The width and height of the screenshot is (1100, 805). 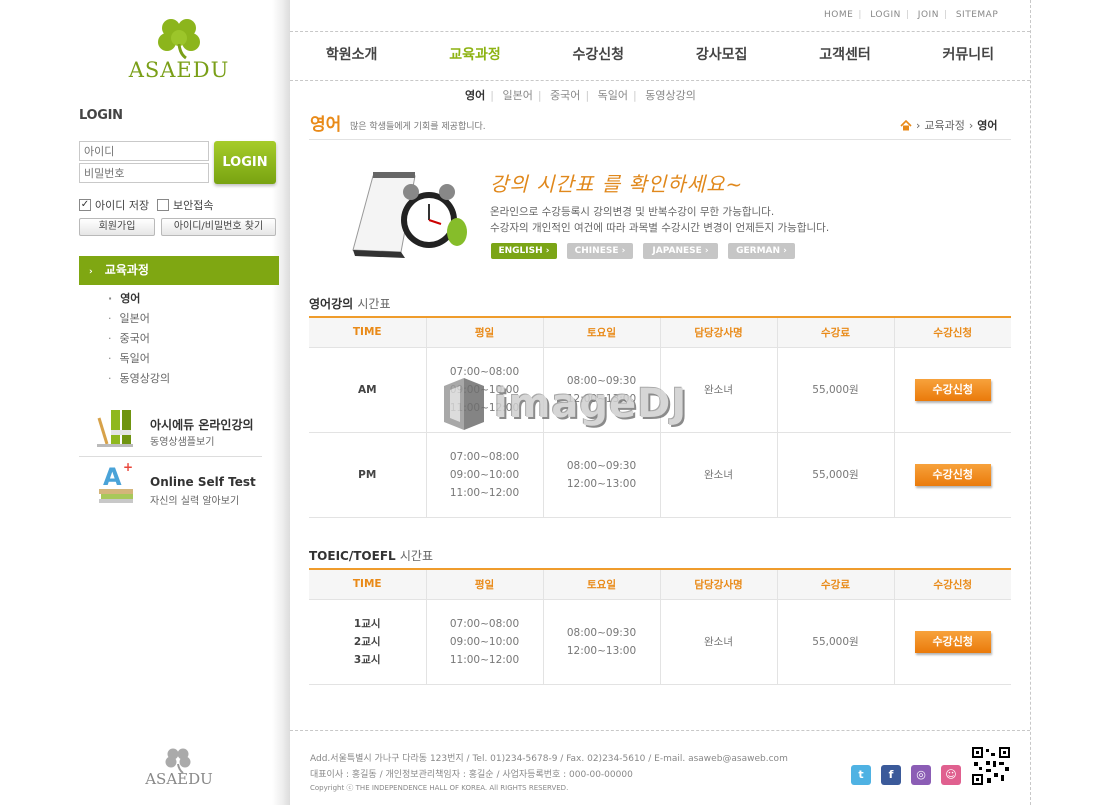 I want to click on watermark-cube-icon, so click(x=464, y=404).